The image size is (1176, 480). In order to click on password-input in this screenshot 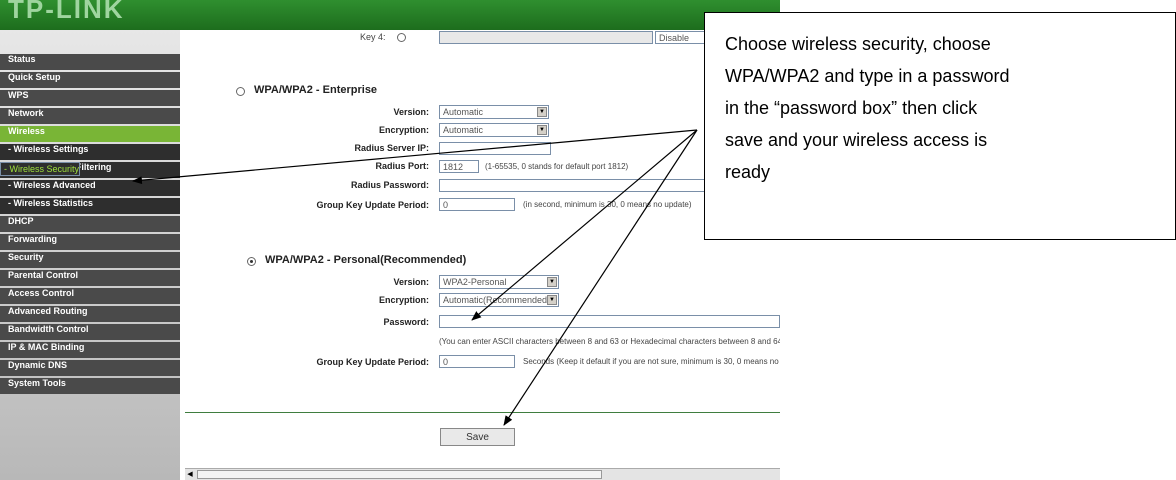, I will do `click(609, 321)`.